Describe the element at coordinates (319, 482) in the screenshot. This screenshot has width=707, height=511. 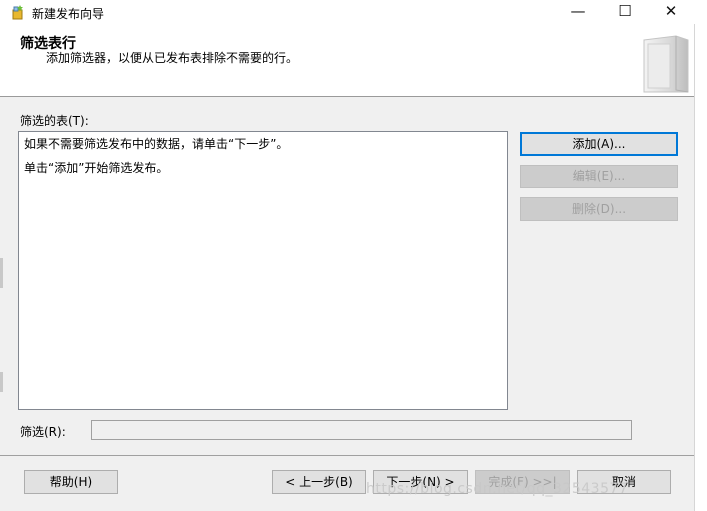
I see `back-button: < 上一步(B)` at that location.